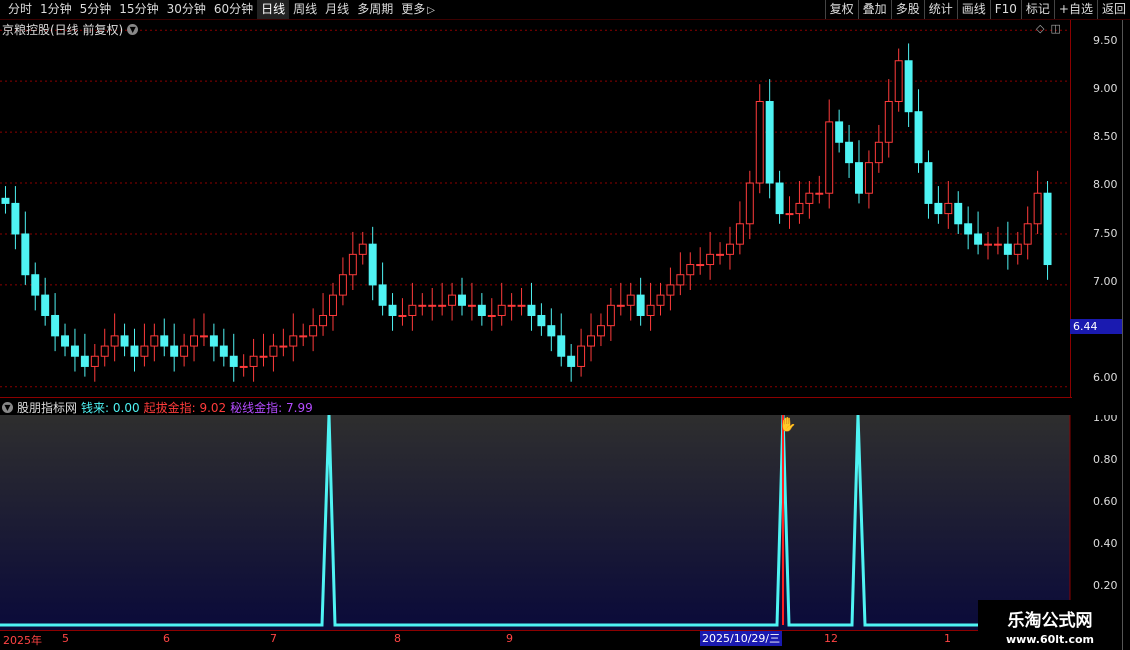  I want to click on tab-60min: 60分钟, so click(233, 9).